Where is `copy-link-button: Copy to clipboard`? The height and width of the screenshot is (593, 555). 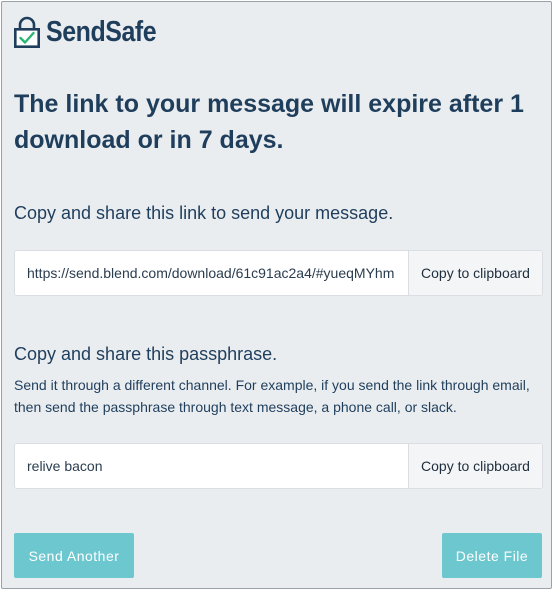 copy-link-button: Copy to clipboard is located at coordinates (475, 273).